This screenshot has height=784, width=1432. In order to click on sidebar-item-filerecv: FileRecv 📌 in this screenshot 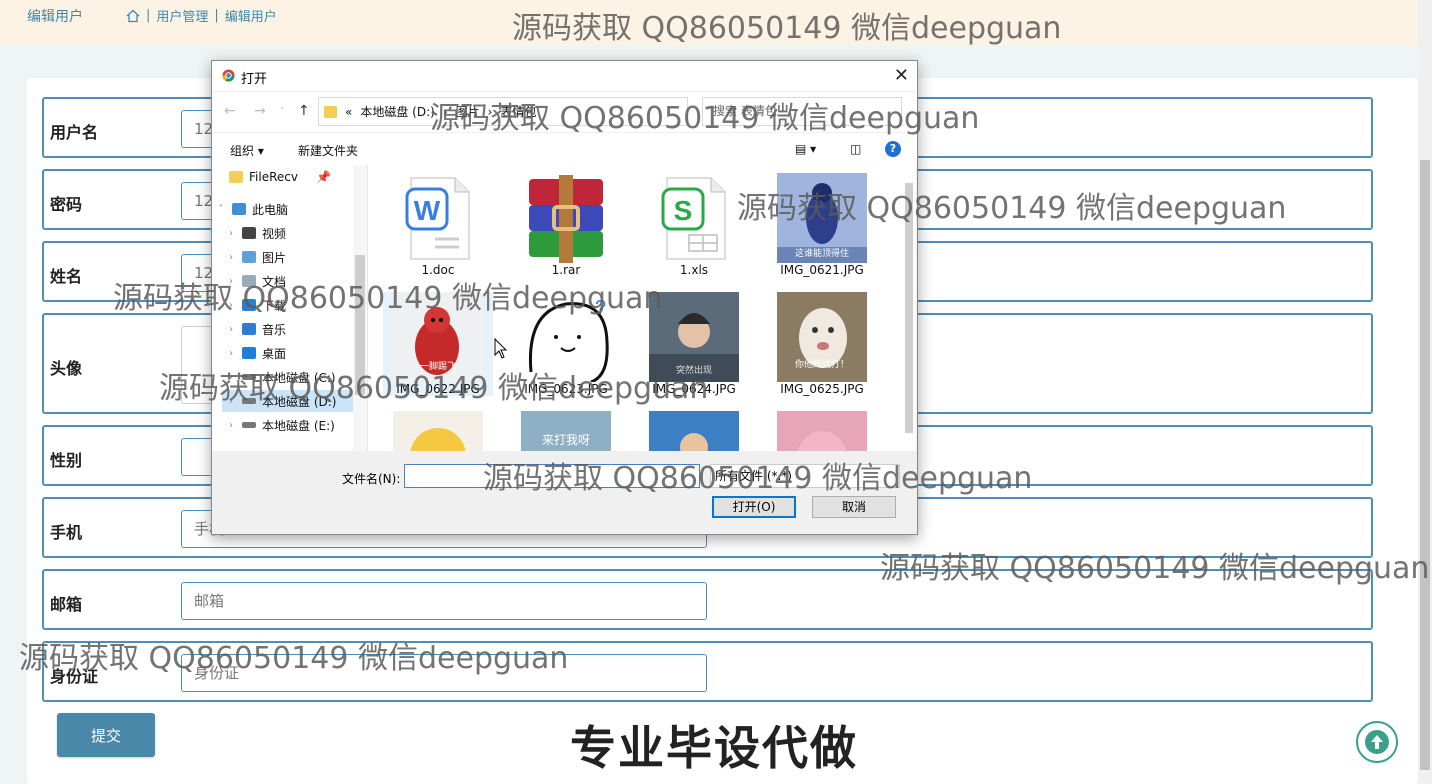, I will do `click(297, 177)`.